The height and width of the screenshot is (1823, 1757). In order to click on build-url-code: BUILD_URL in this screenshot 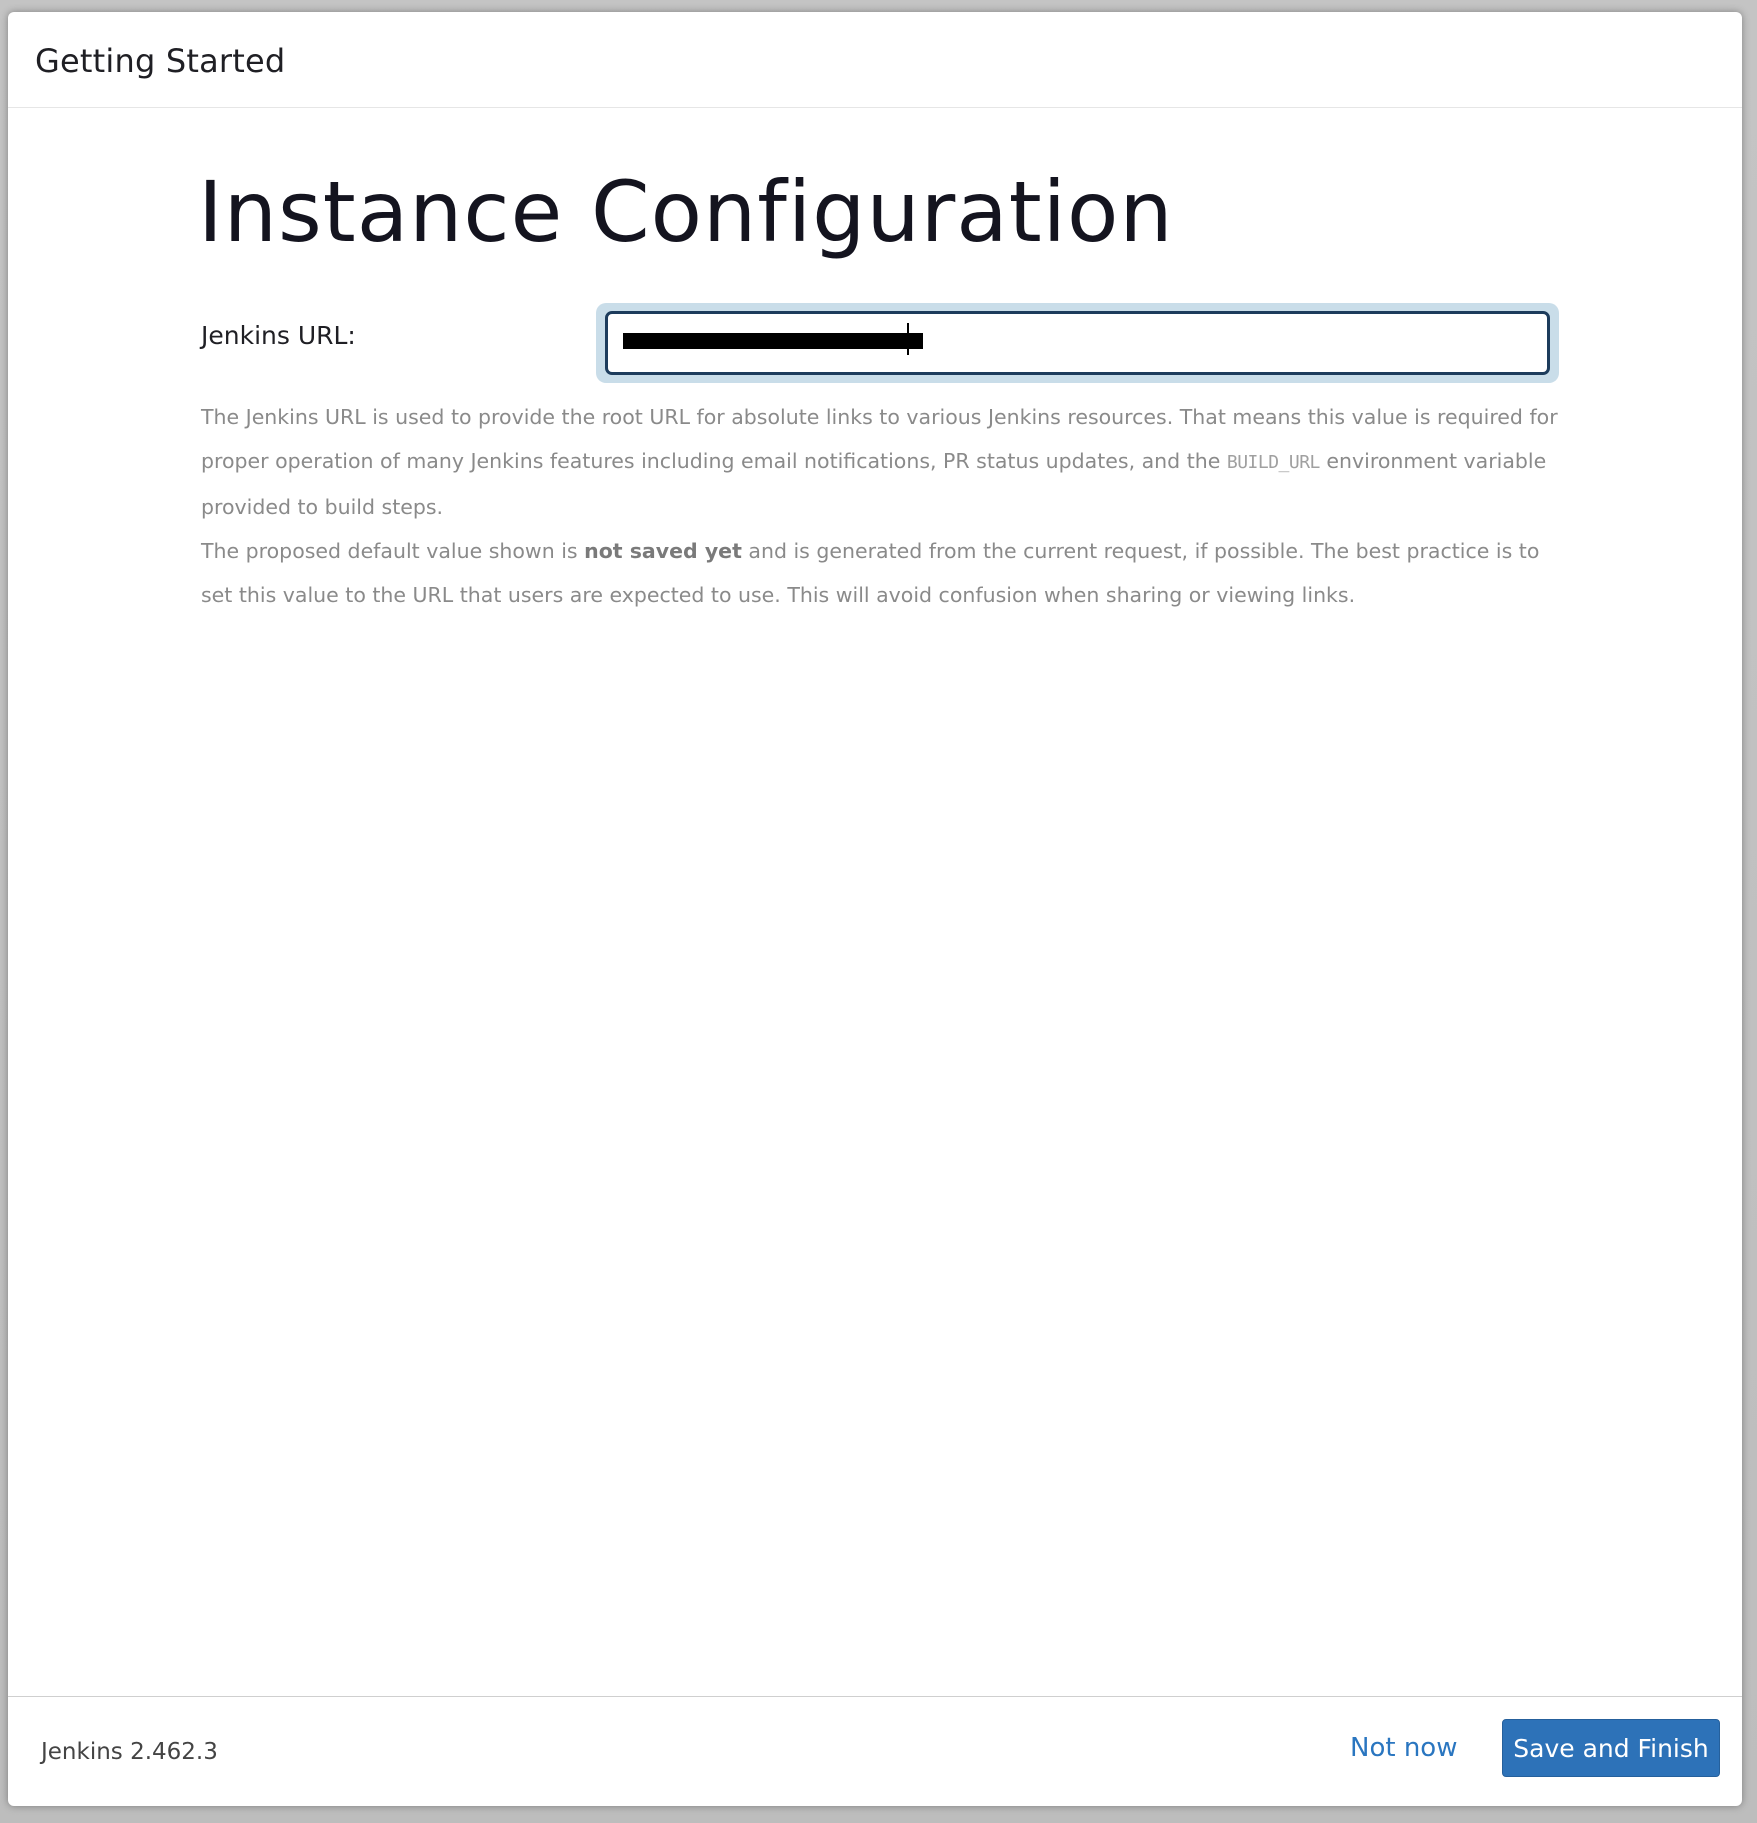, I will do `click(1273, 462)`.